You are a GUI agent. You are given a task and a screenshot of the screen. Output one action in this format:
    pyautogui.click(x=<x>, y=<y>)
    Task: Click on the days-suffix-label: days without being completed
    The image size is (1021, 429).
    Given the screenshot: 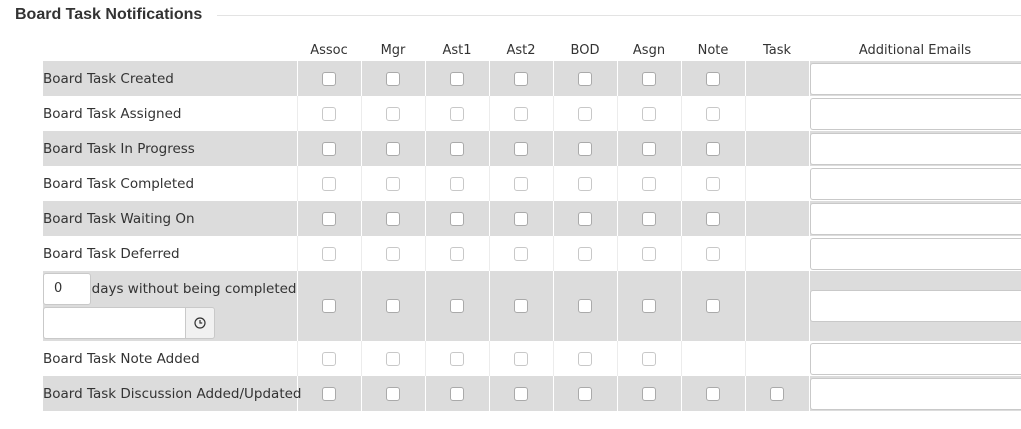 What is the action you would take?
    pyautogui.click(x=194, y=289)
    